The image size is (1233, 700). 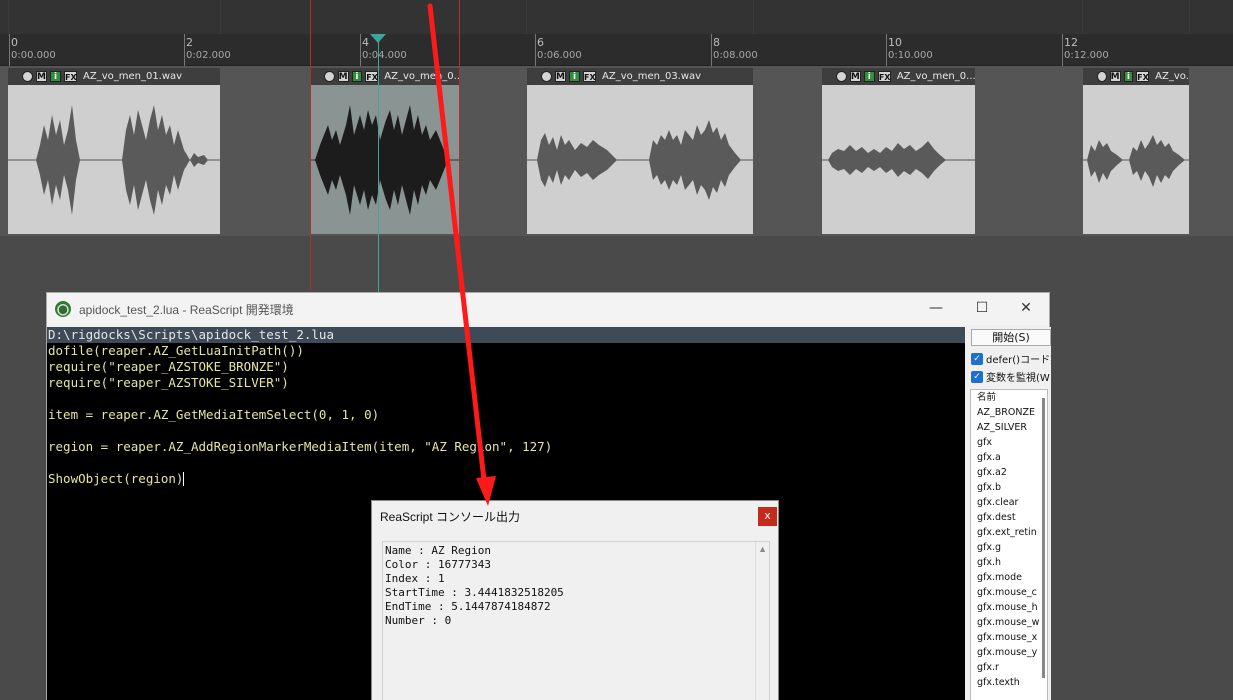 I want to click on code-line-current: ShowObject(region), so click(x=116, y=479).